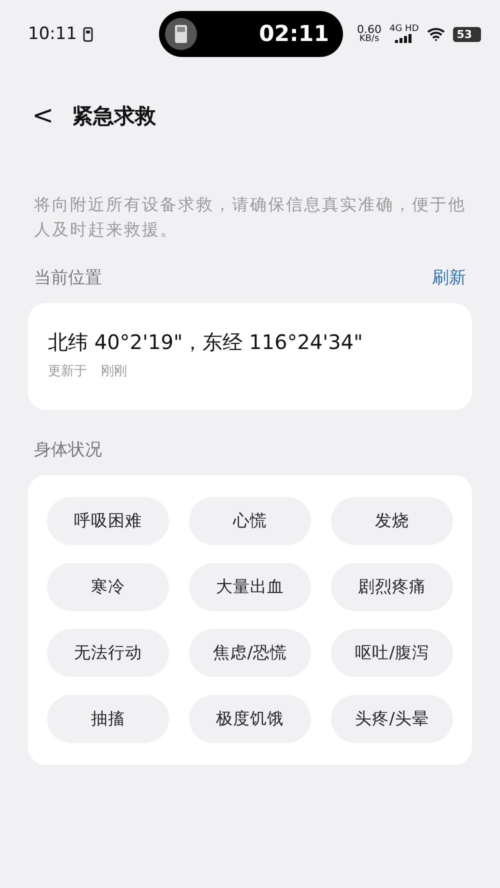 This screenshot has width=500, height=888. Describe the element at coordinates (108, 587) in the screenshot. I see `condition-chip: 寒冷` at that location.